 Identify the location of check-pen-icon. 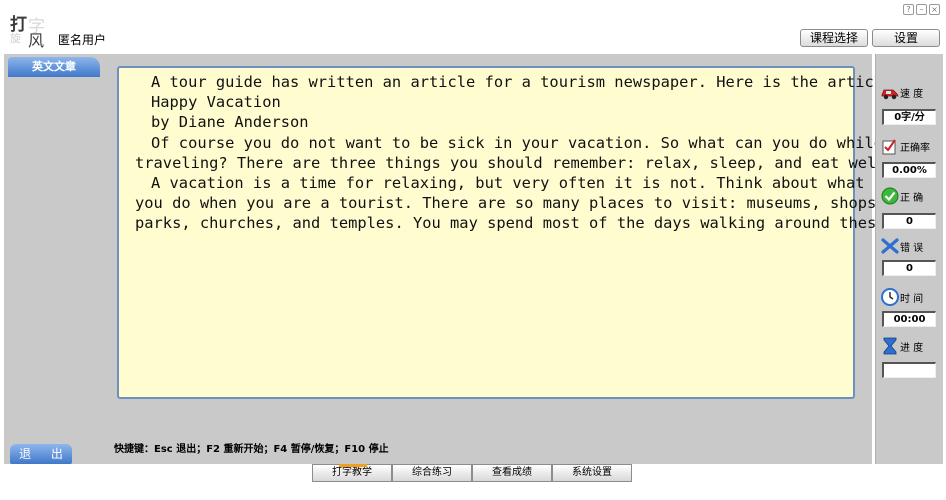
(889, 147).